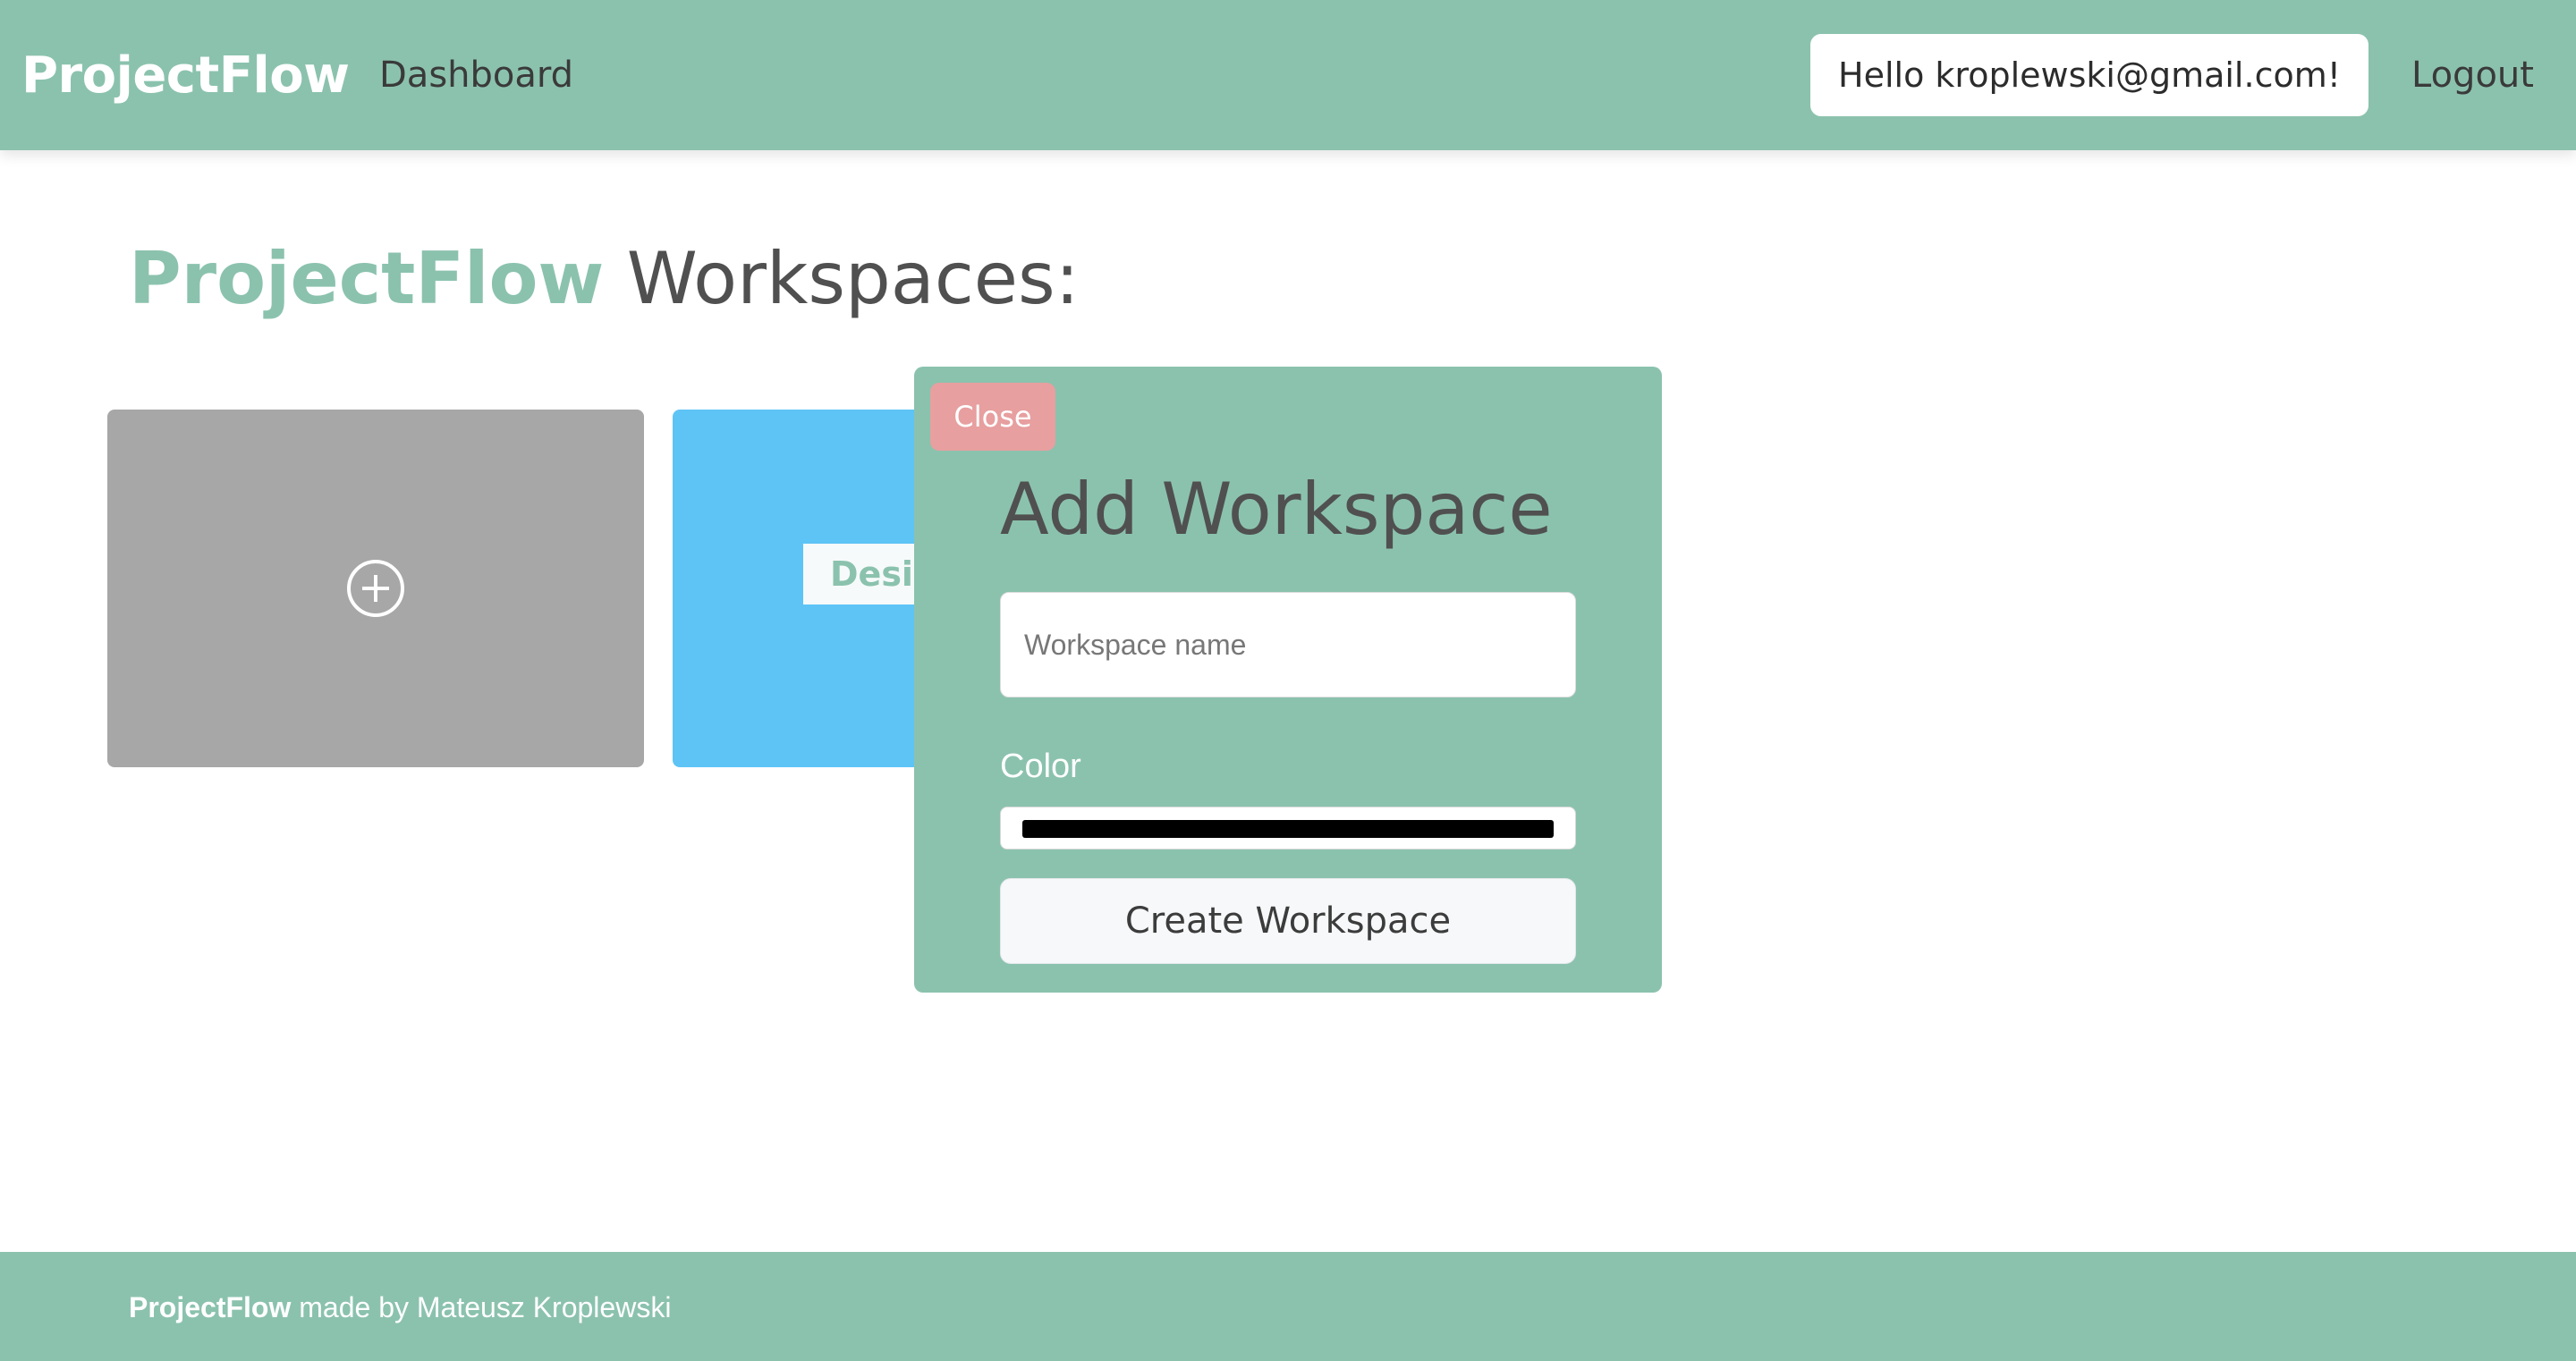 The height and width of the screenshot is (1361, 2576). I want to click on page-title-brand: ProjectFlow, so click(367, 278).